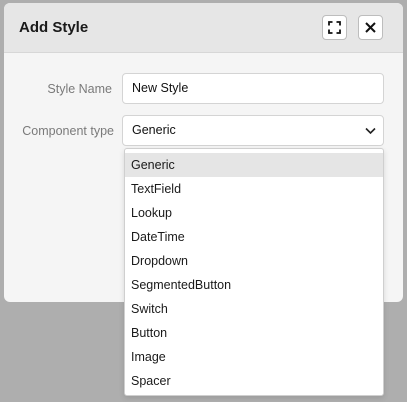 This screenshot has width=407, height=402. Describe the element at coordinates (154, 130) in the screenshot. I see `component-type-value: Generic` at that location.